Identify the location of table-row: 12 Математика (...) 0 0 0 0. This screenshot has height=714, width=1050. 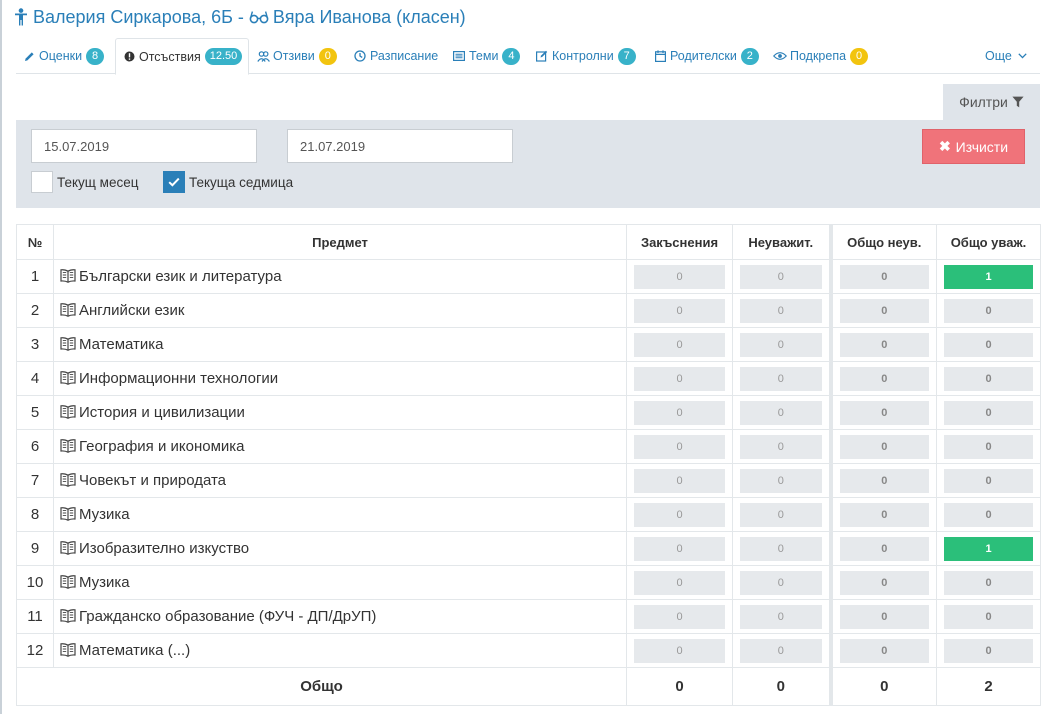
(528, 650).